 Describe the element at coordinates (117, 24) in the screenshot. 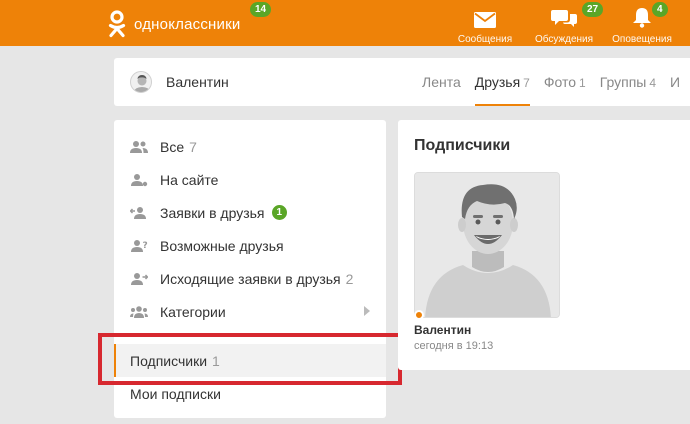

I see `ok-logo-icon` at that location.